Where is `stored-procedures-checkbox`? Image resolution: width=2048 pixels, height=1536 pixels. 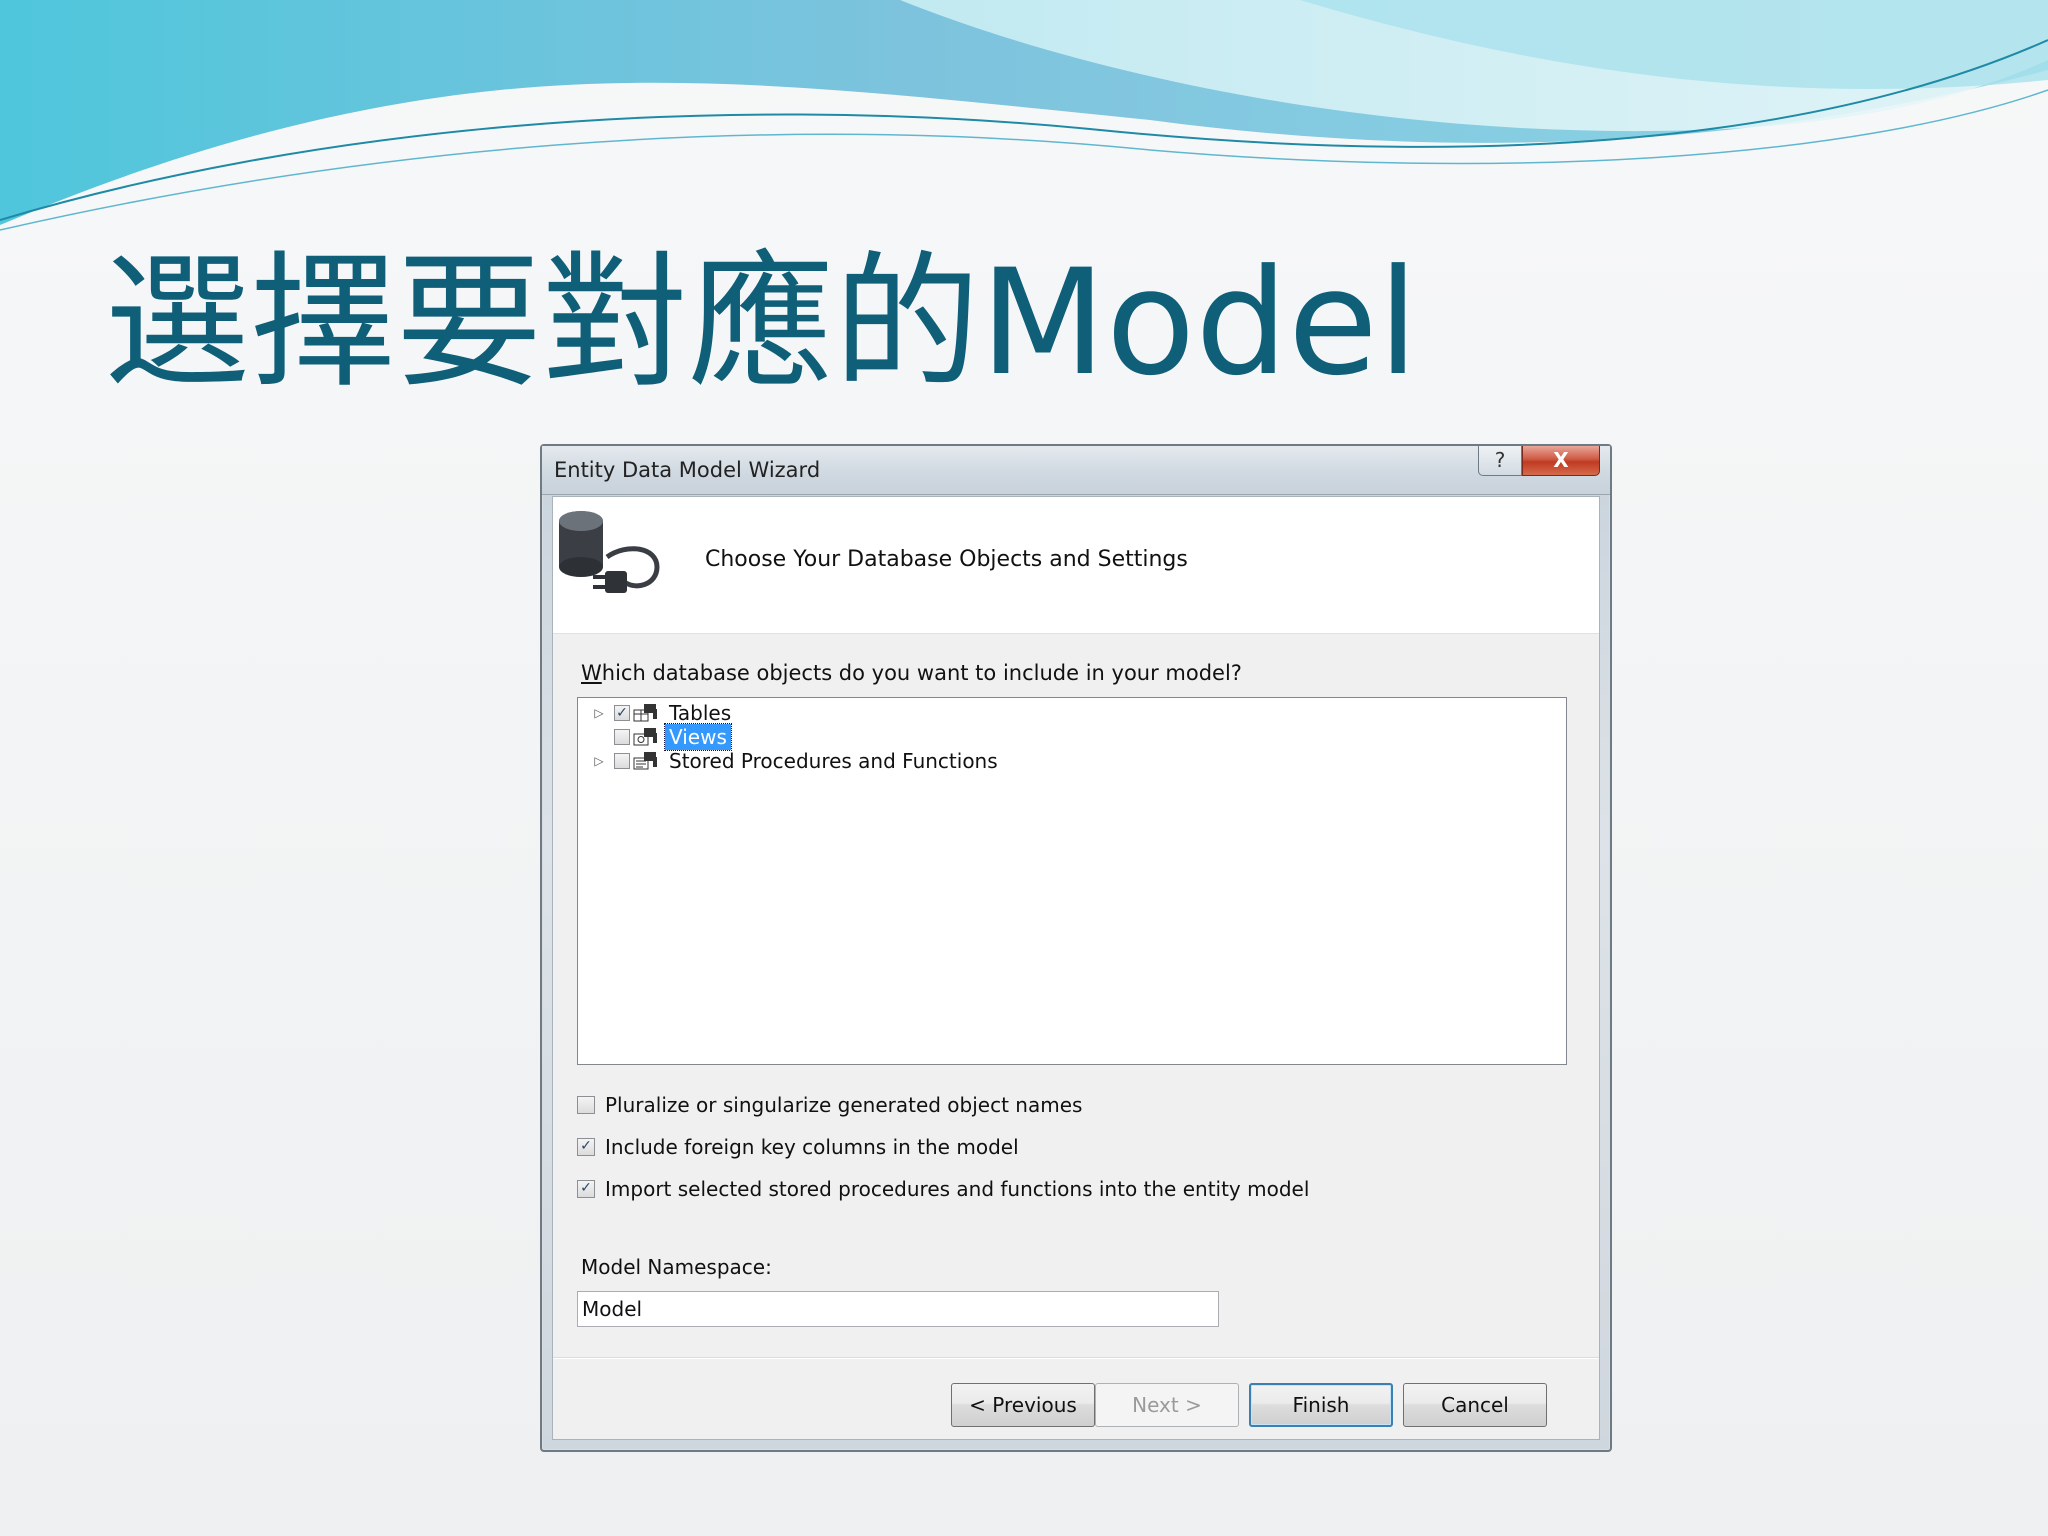 stored-procedures-checkbox is located at coordinates (622, 761).